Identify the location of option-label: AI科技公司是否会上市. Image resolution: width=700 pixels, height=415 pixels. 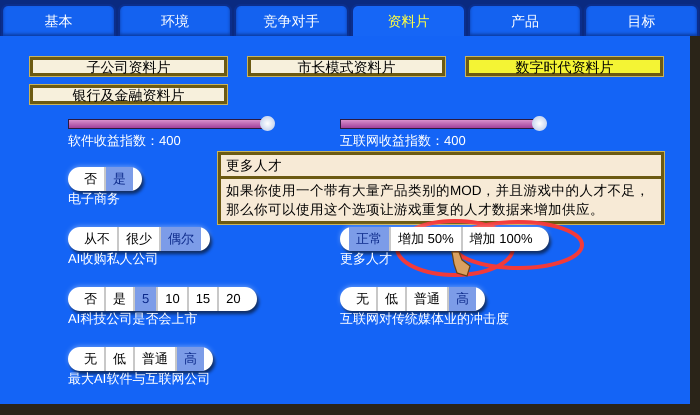
(133, 319).